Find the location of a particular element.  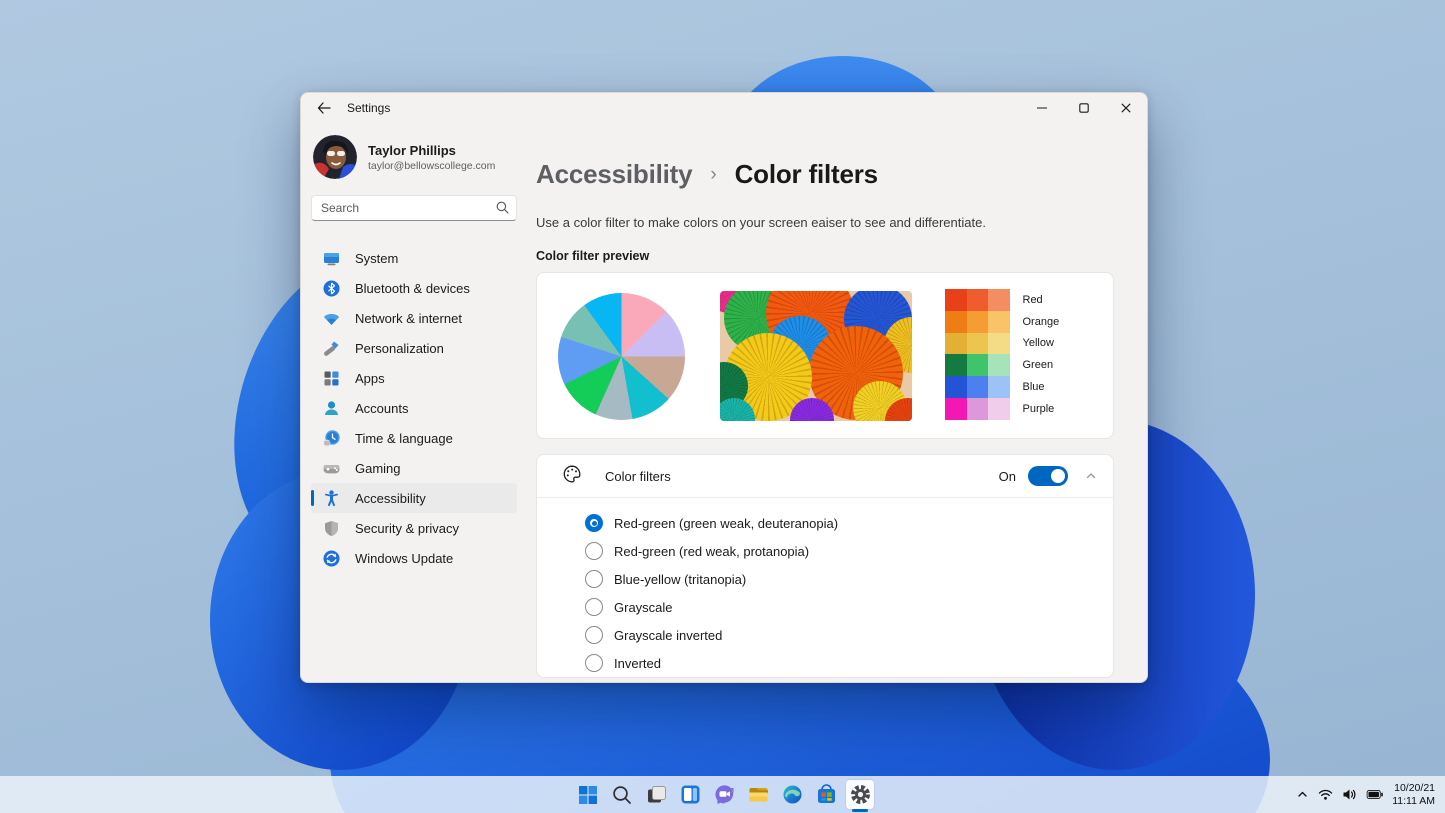

filter-option-label: Blue-yellow (tritanopia) is located at coordinates (680, 579).